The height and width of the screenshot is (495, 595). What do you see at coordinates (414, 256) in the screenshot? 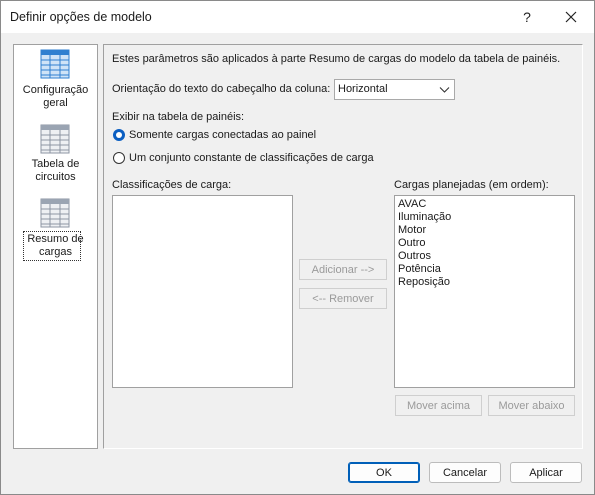
I see `list-item: Outros` at bounding box center [414, 256].